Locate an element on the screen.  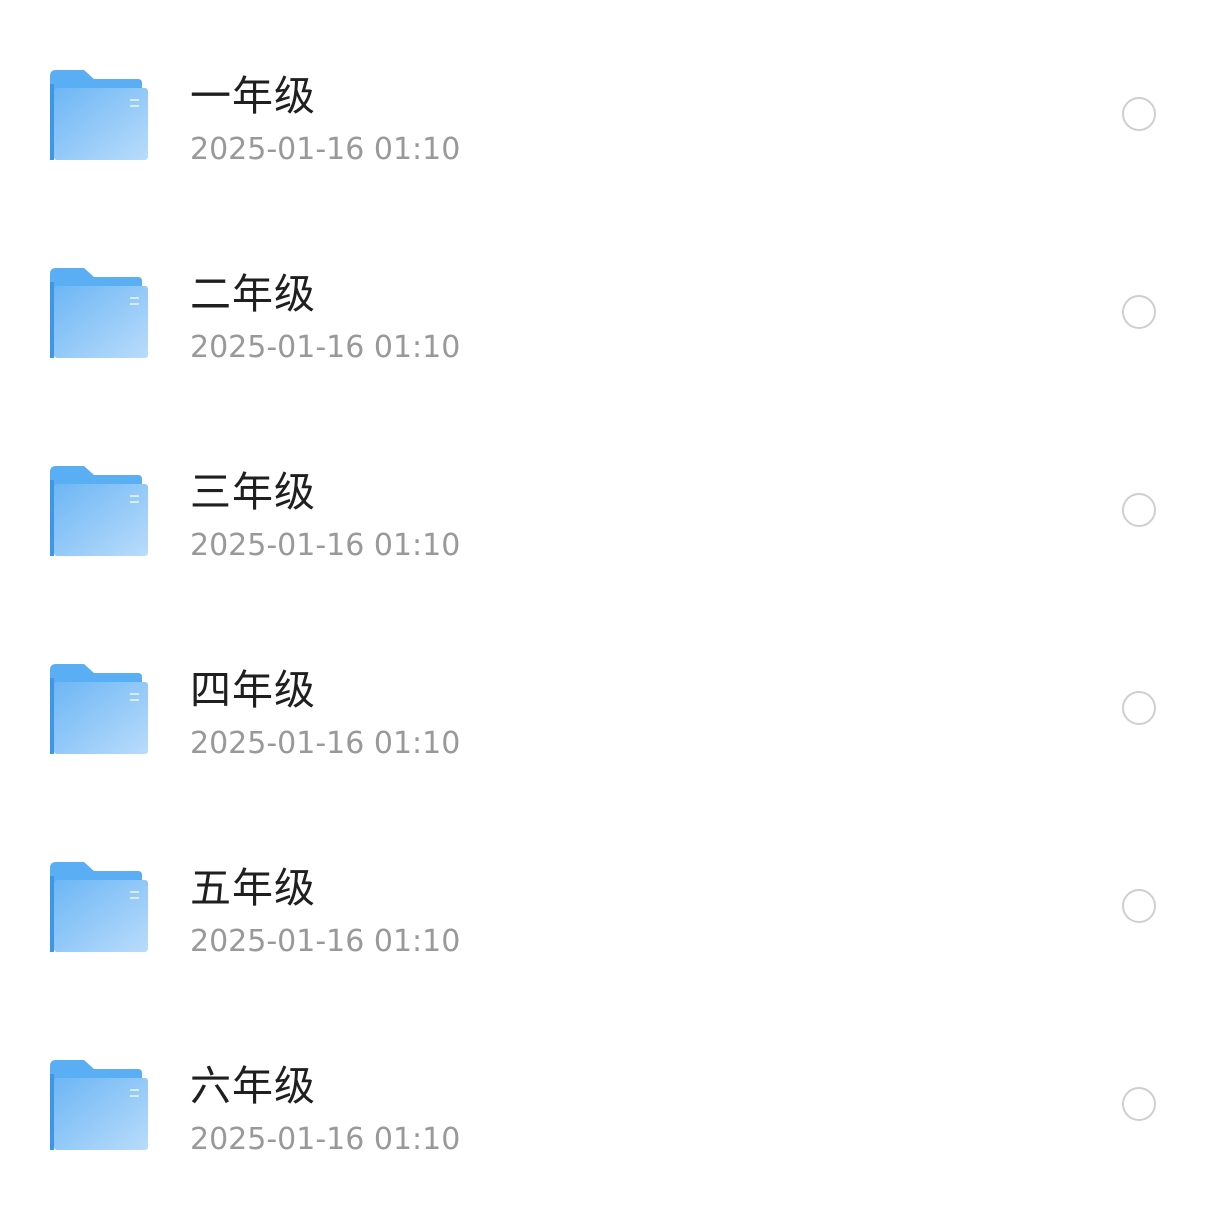
folder-name: 二年级 is located at coordinates (253, 294).